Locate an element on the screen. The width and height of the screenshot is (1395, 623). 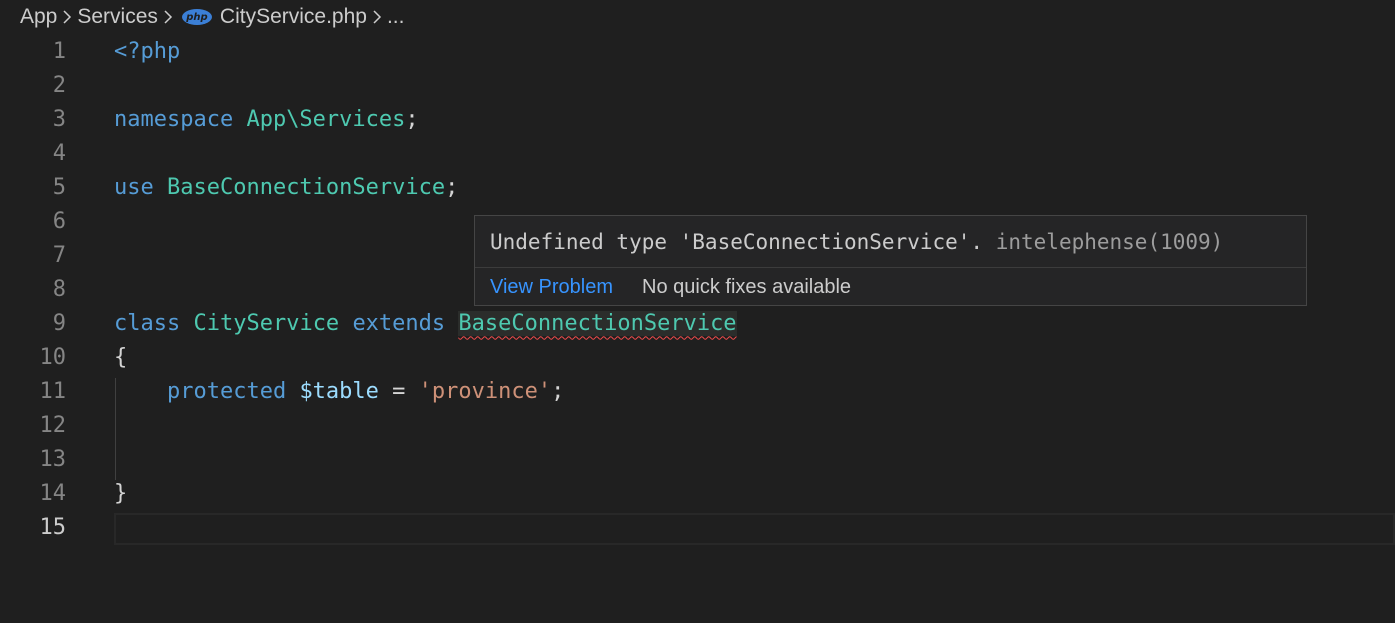
hover-actions: View Problem No quick fixes available is located at coordinates (670, 287).